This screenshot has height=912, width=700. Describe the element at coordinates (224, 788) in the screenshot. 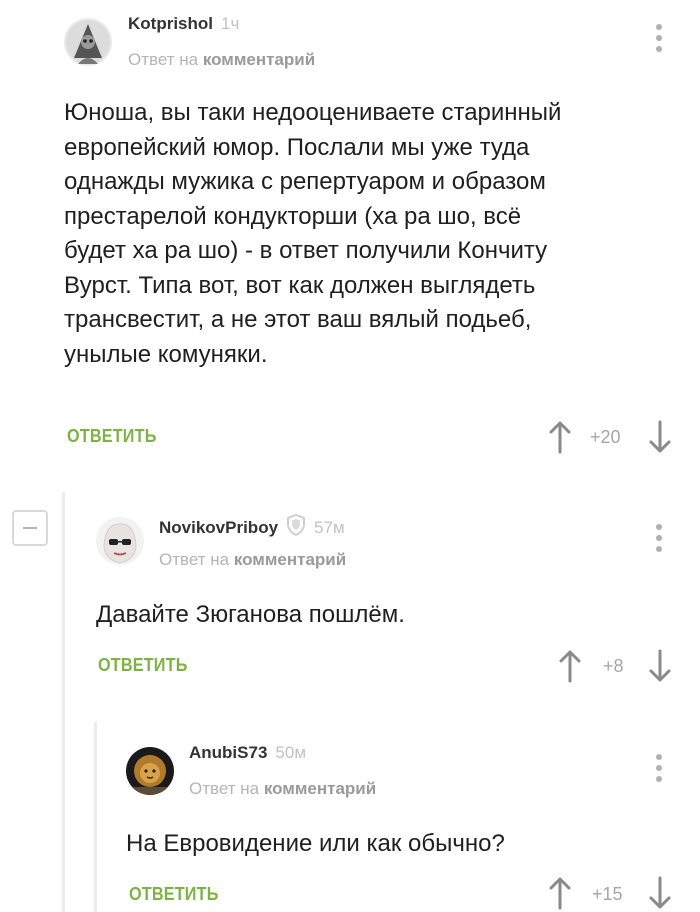

I see `reply-to-prefix: Ответ на` at that location.